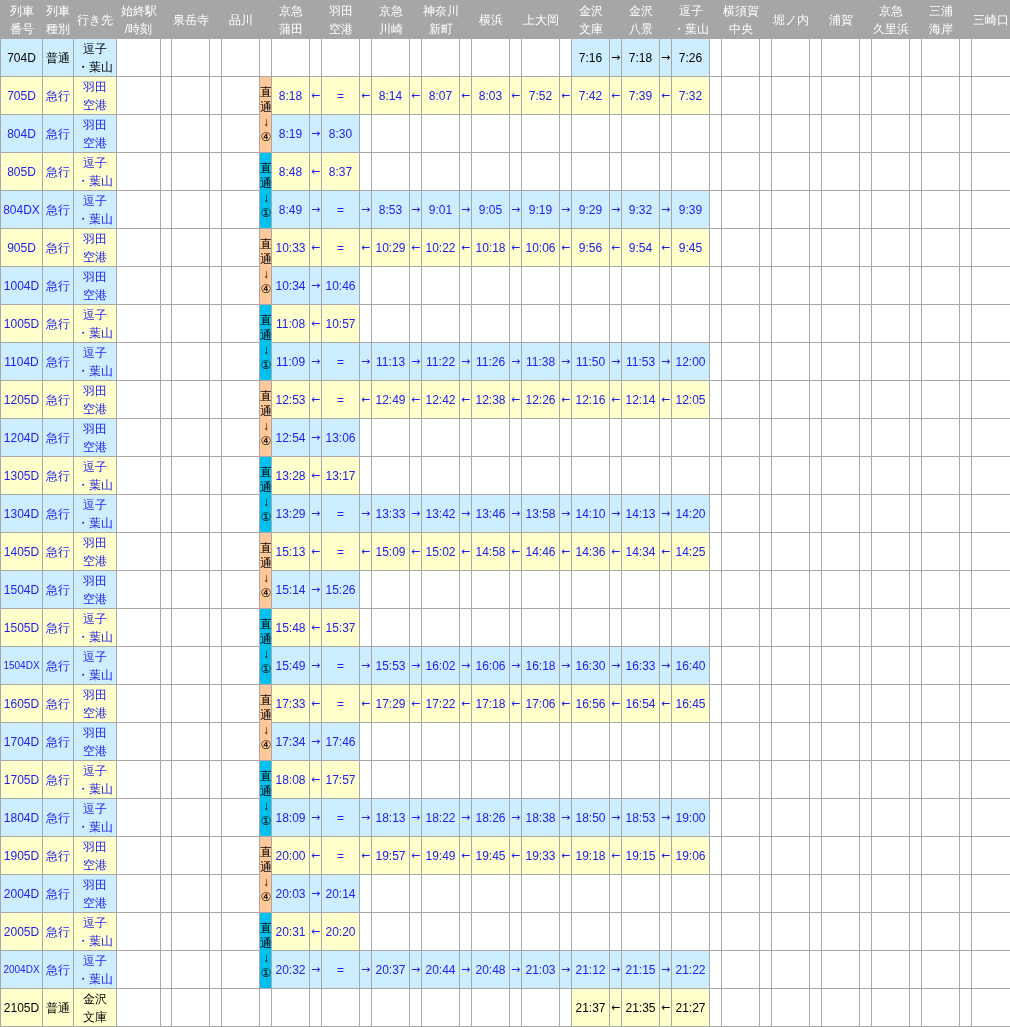 The image size is (1010, 1027). Describe the element at coordinates (21, 931) in the screenshot. I see `train-number: 2005D` at that location.